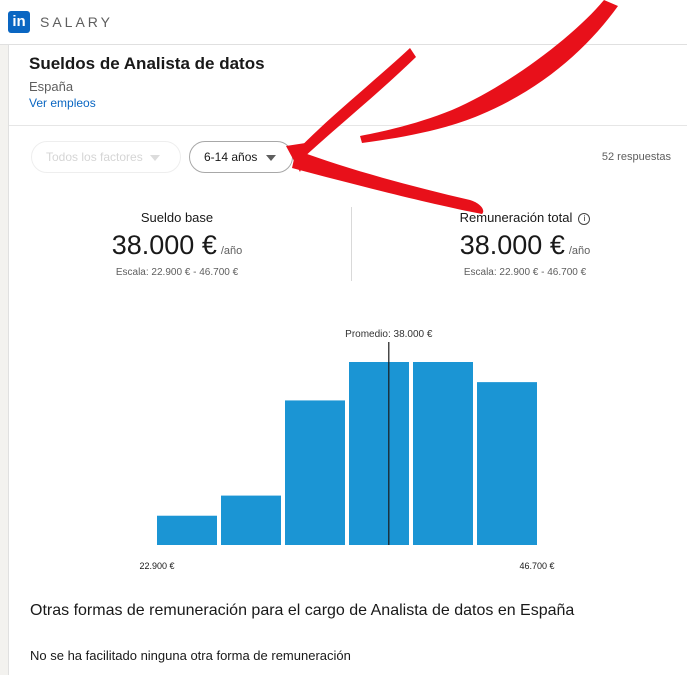 Image resolution: width=687 pixels, height=675 pixels. Describe the element at coordinates (579, 251) in the screenshot. I see `total-comp-unit: /año` at that location.